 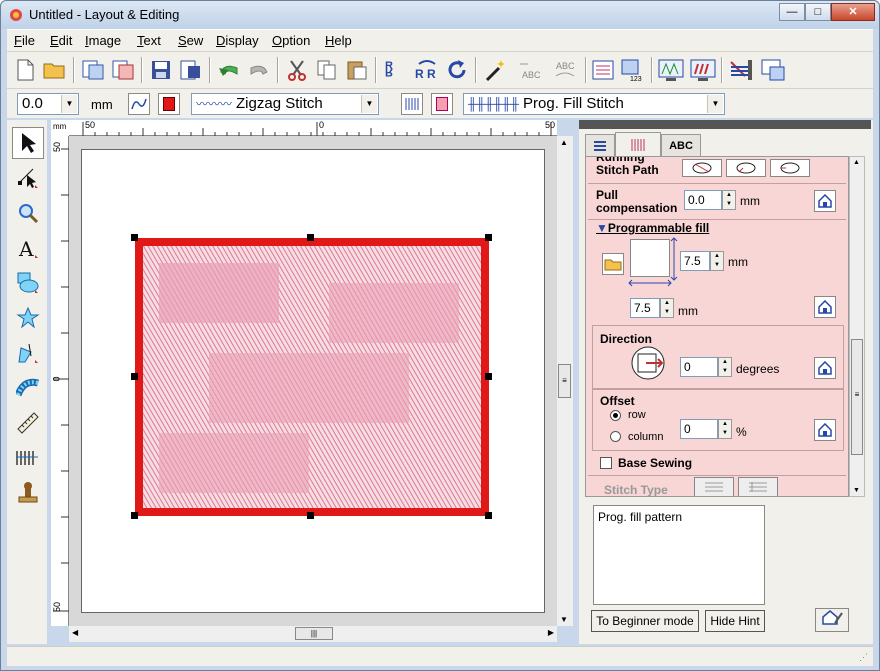 What do you see at coordinates (161, 70) in the screenshot?
I see `save-icon` at bounding box center [161, 70].